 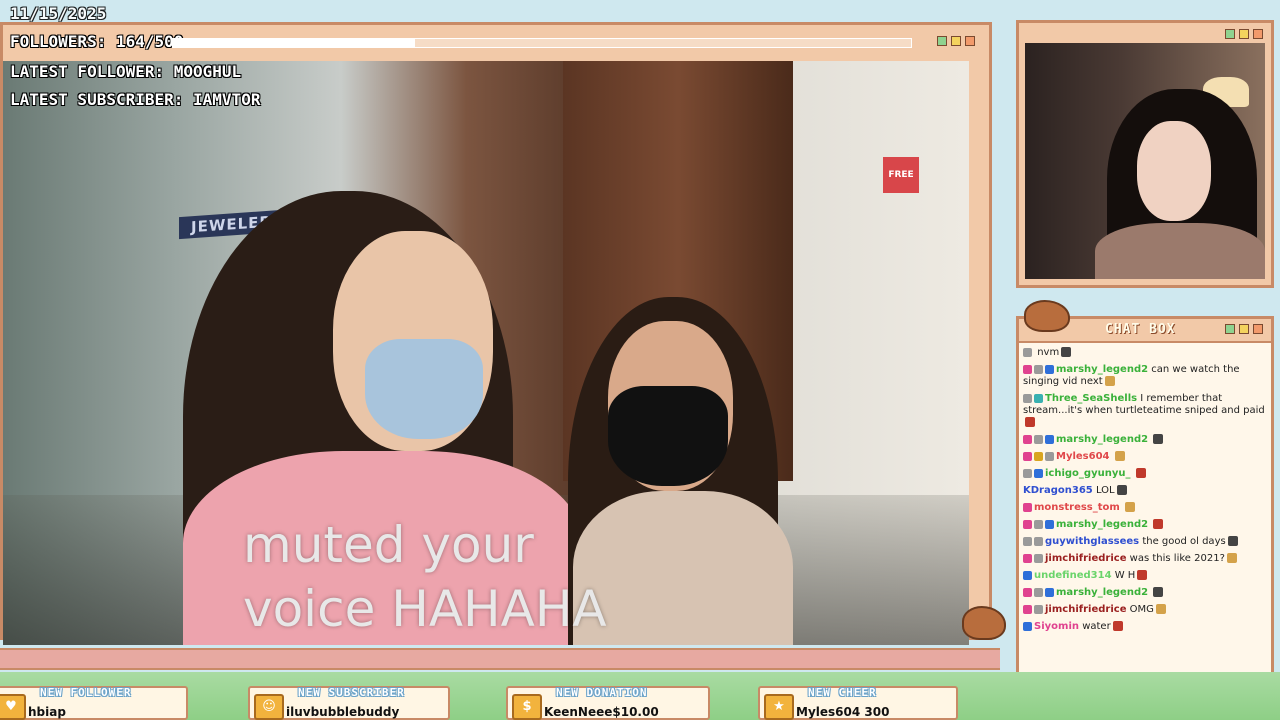 What do you see at coordinates (453, 577) in the screenshot?
I see `video-caption: muted your voice HAHAHA` at bounding box center [453, 577].